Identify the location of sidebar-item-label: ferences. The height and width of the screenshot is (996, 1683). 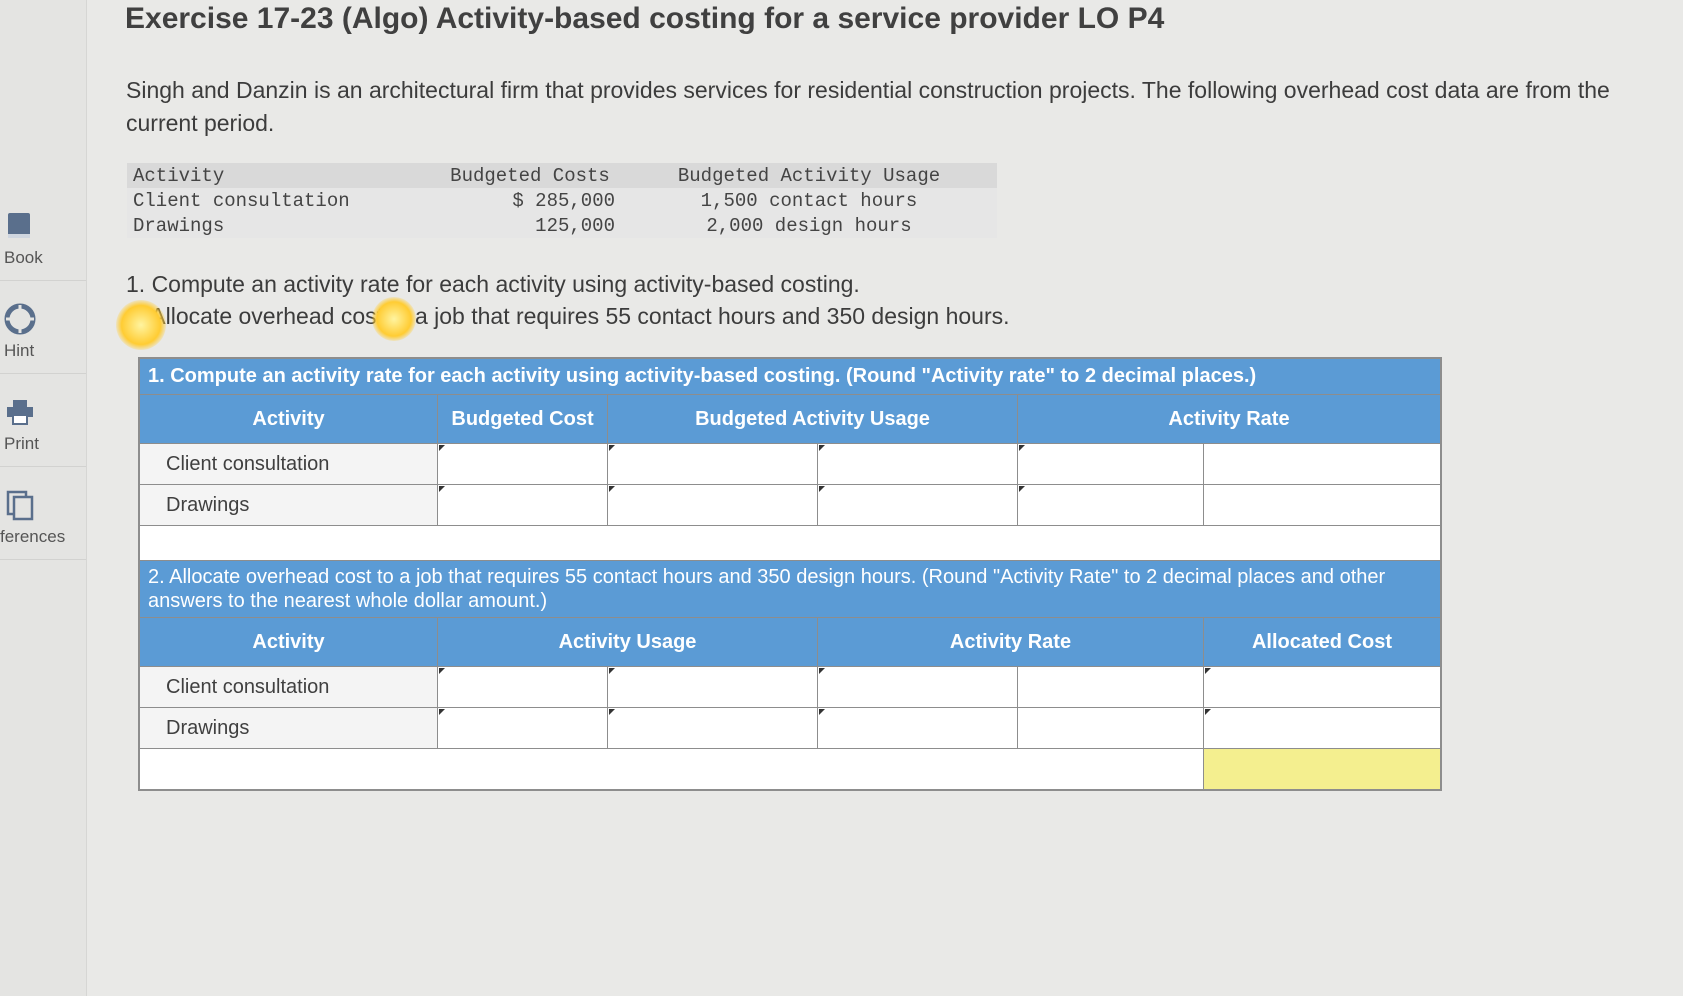
(33, 536).